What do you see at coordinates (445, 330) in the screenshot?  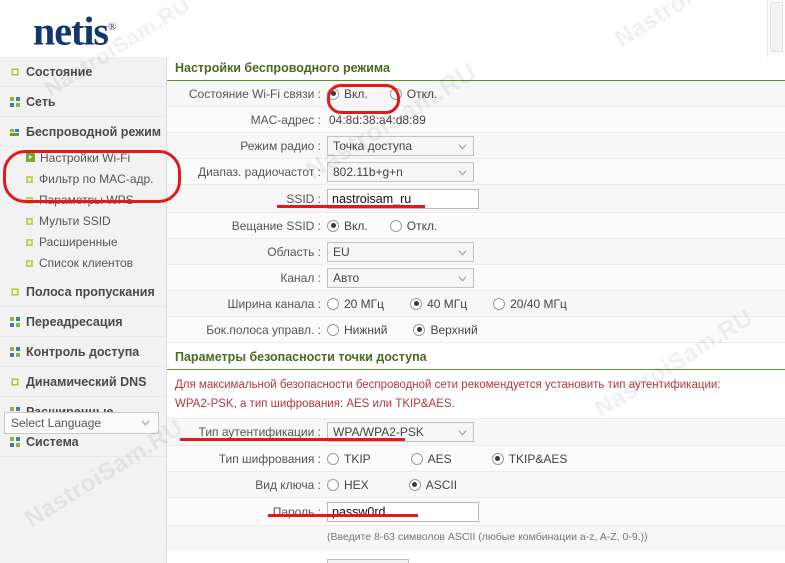 I see `radio-sideband-upper: Верхний` at bounding box center [445, 330].